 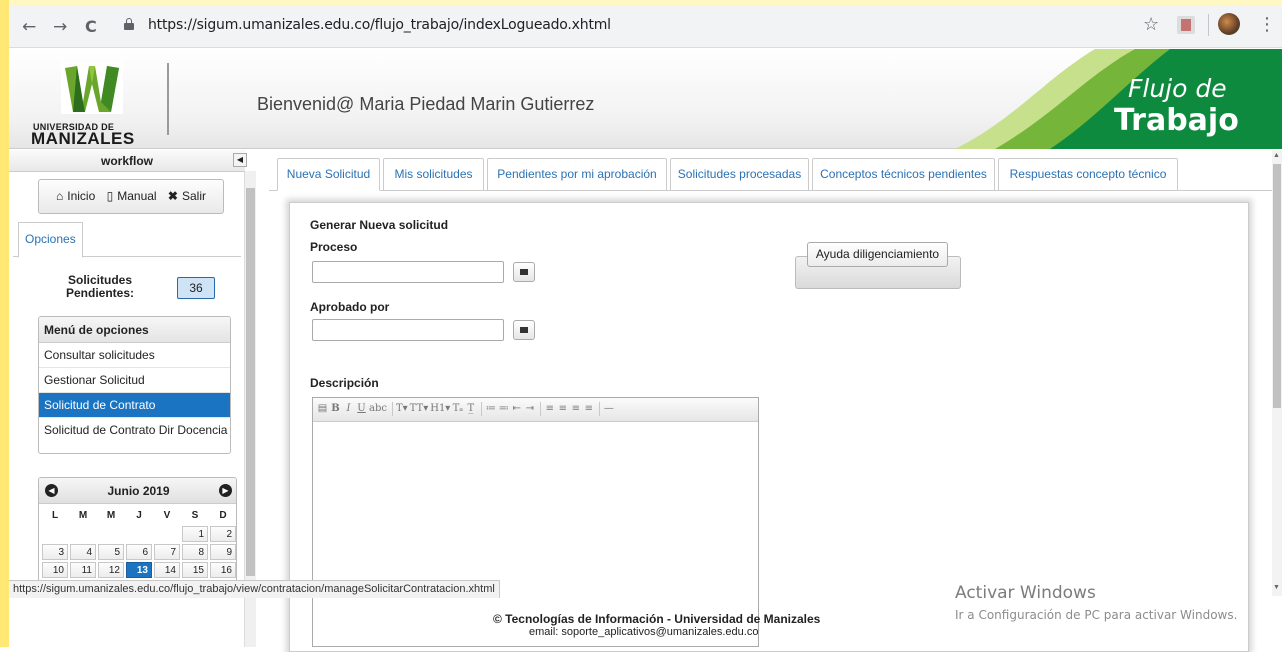 What do you see at coordinates (577, 174) in the screenshot?
I see `tab-pendientes-aprobacion: Pendientes por mi aprobación` at bounding box center [577, 174].